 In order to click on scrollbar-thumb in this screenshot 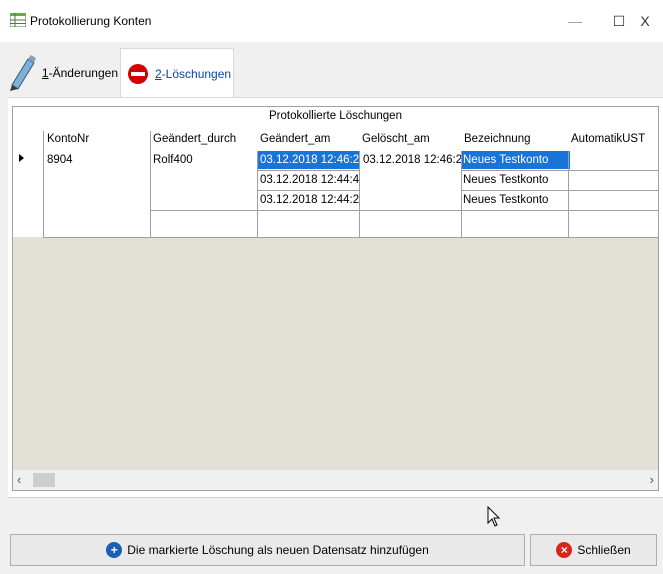, I will do `click(44, 480)`.